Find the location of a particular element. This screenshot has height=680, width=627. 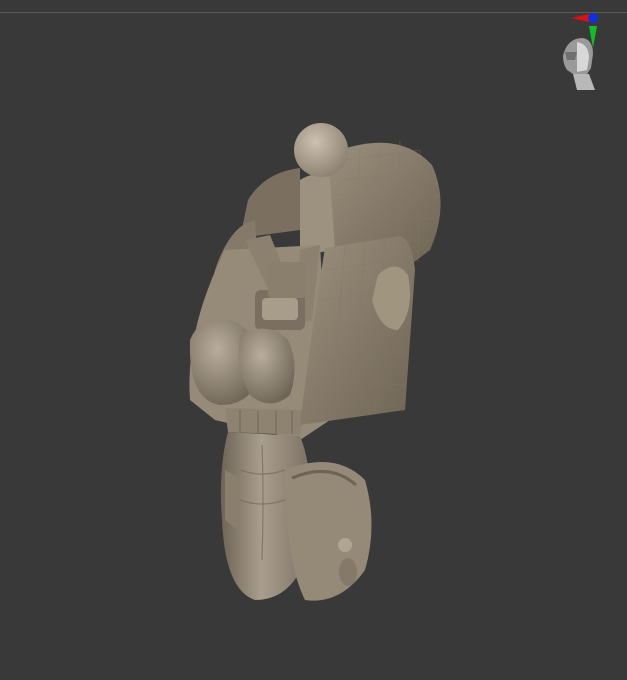

orientation-gizmo is located at coordinates (589, 54).